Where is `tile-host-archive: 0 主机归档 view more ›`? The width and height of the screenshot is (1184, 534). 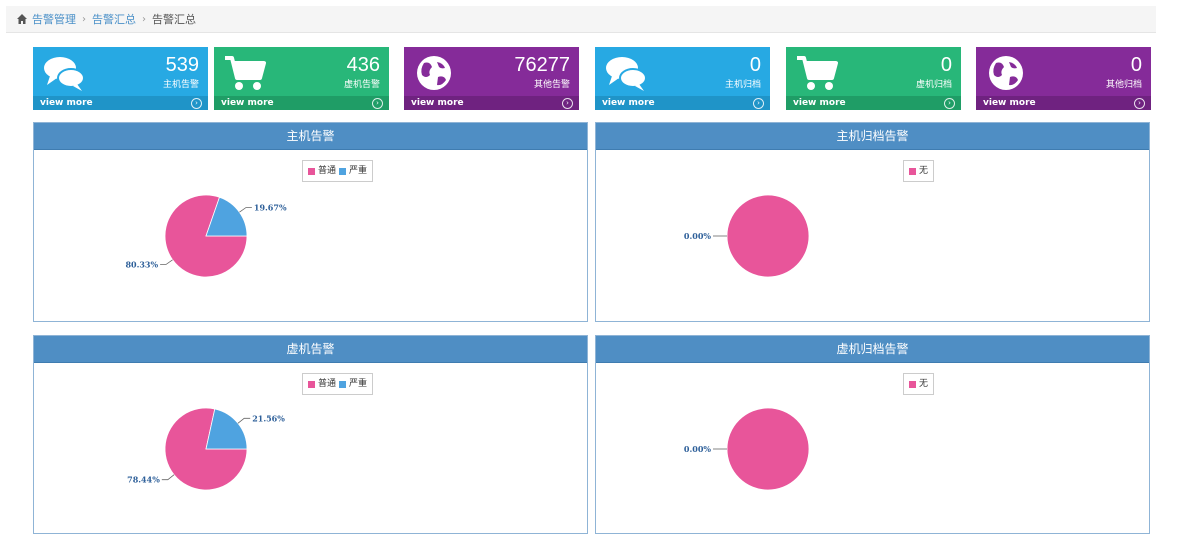
tile-host-archive: 0 主机归档 view more › is located at coordinates (682, 78).